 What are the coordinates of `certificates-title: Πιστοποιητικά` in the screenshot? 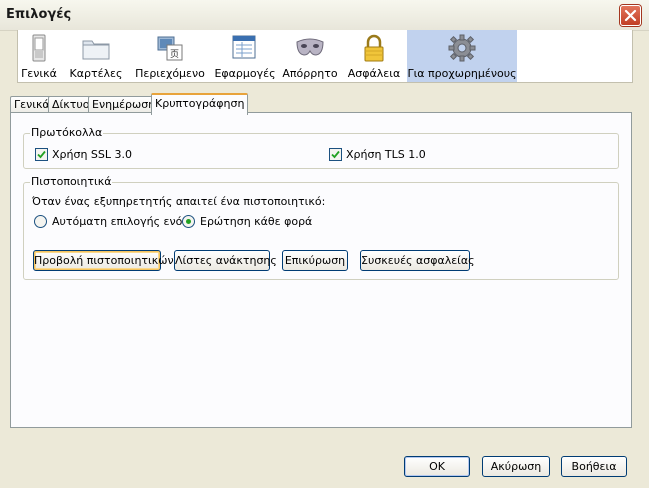 It's located at (71, 181).